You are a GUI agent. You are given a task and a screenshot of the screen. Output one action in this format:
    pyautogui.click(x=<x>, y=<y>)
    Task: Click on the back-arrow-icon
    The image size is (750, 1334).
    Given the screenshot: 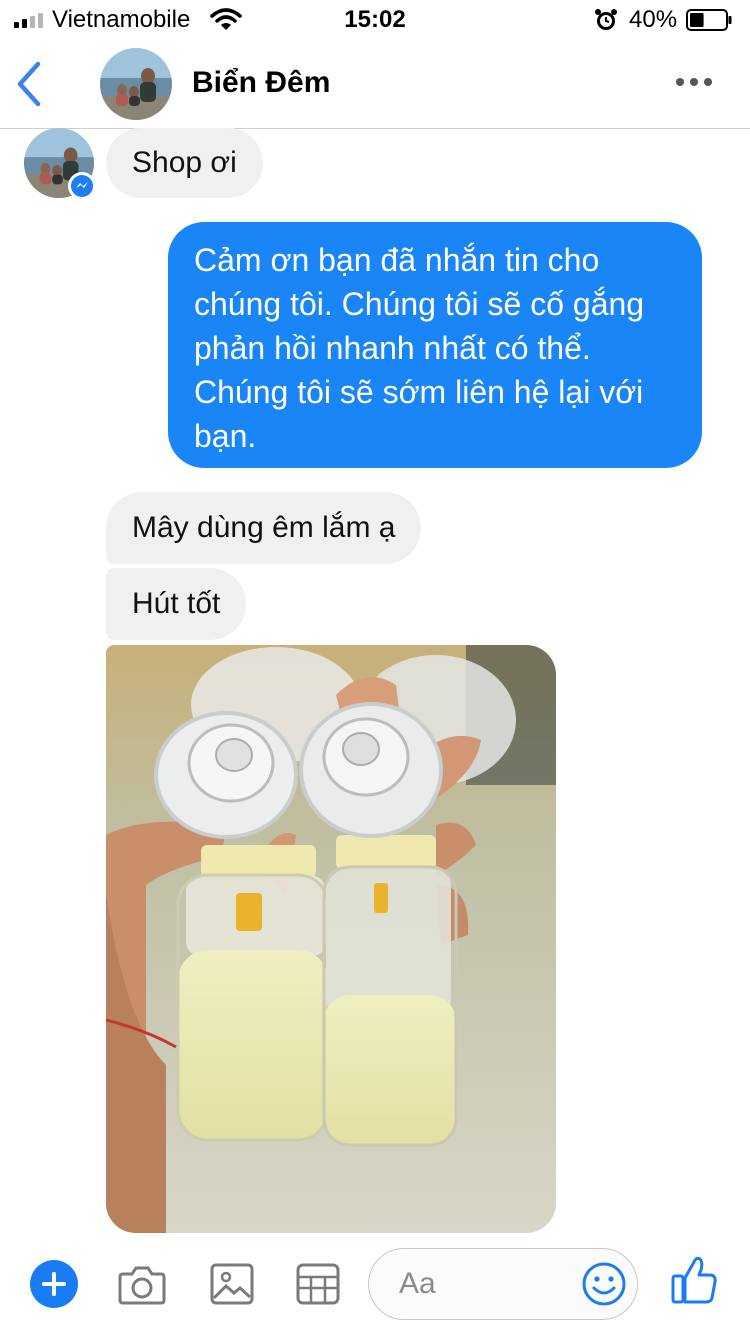 What is the action you would take?
    pyautogui.click(x=30, y=84)
    